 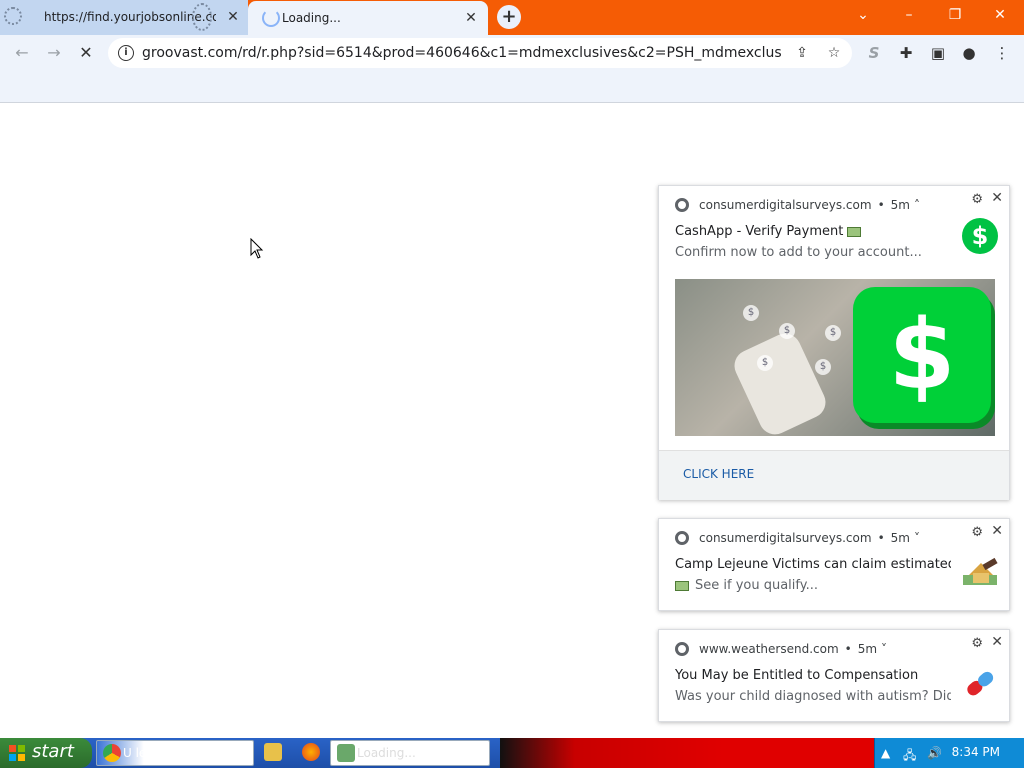 What do you see at coordinates (835, 357) in the screenshot?
I see `cashapp-promo-image: $ $ $ $ $ $` at bounding box center [835, 357].